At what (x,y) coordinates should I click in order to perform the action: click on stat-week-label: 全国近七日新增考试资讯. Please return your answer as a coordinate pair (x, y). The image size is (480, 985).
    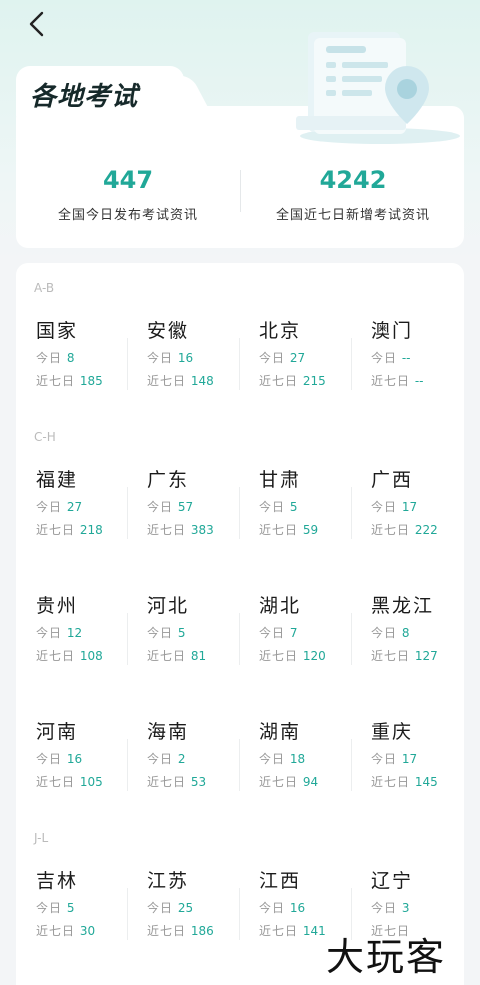
    Looking at the image, I should click on (352, 215).